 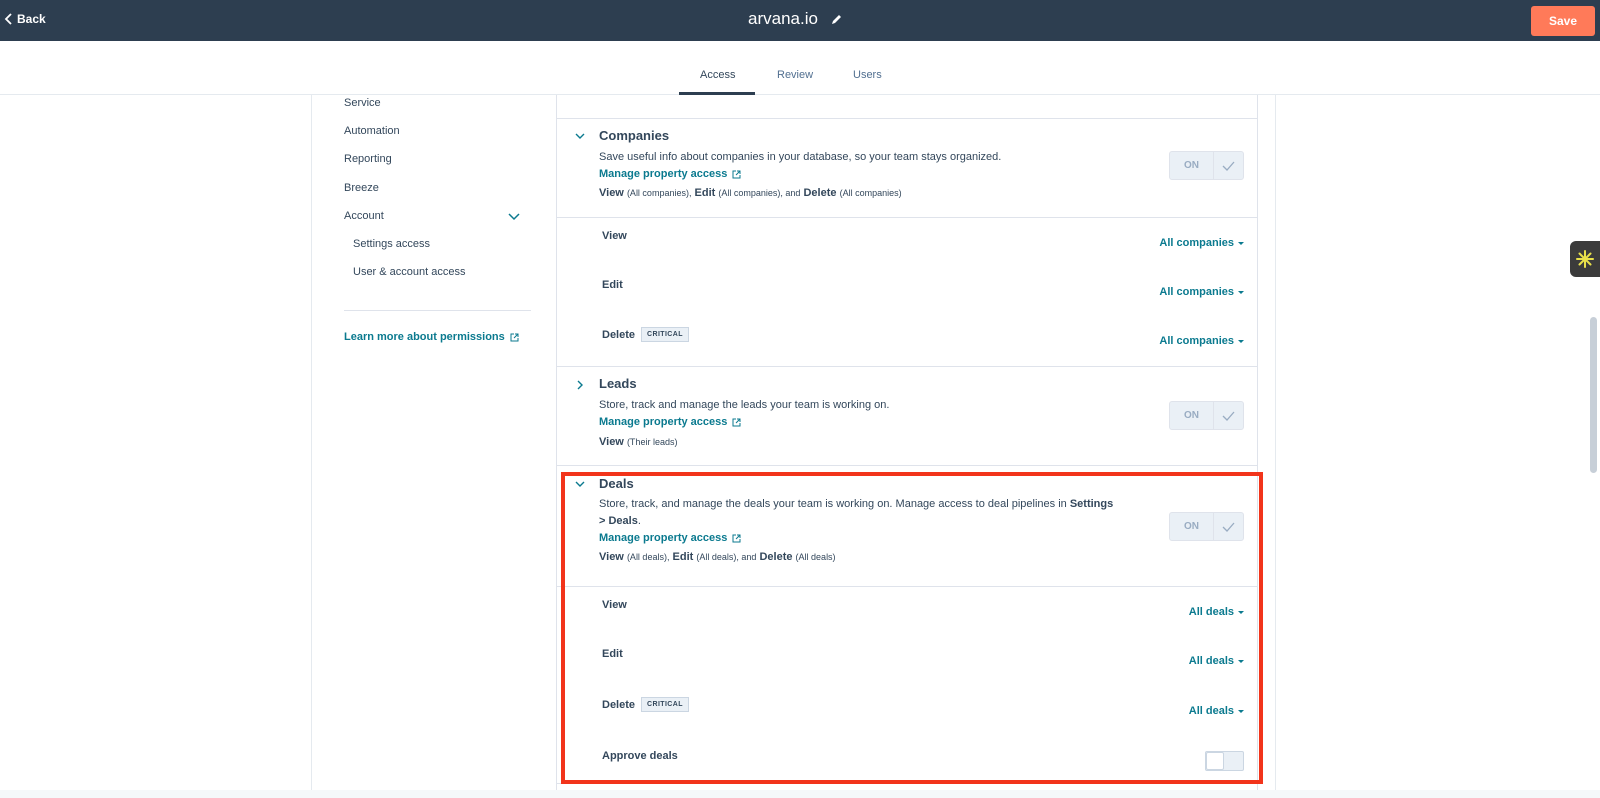 What do you see at coordinates (618, 383) in the screenshot?
I see `leads-title: Leads` at bounding box center [618, 383].